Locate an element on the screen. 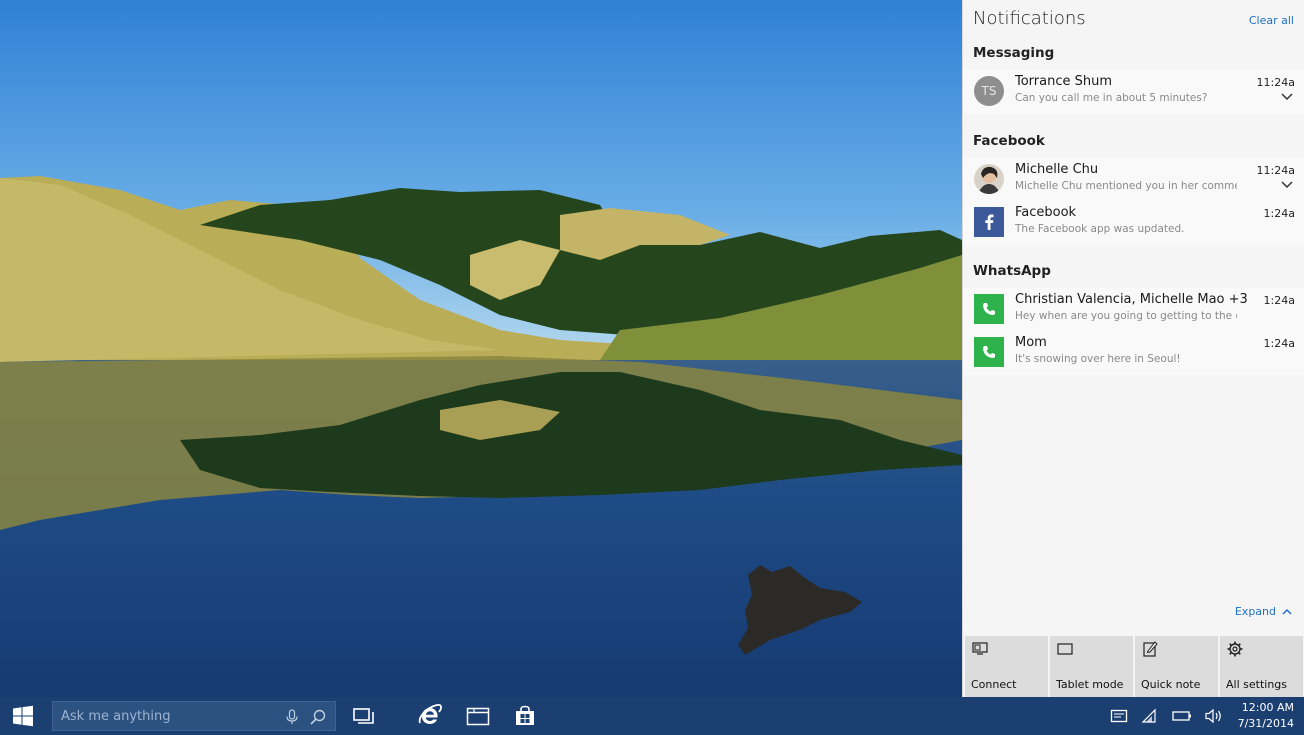 Image resolution: width=1304 pixels, height=735 pixels. expand-label: Expand is located at coordinates (1255, 611).